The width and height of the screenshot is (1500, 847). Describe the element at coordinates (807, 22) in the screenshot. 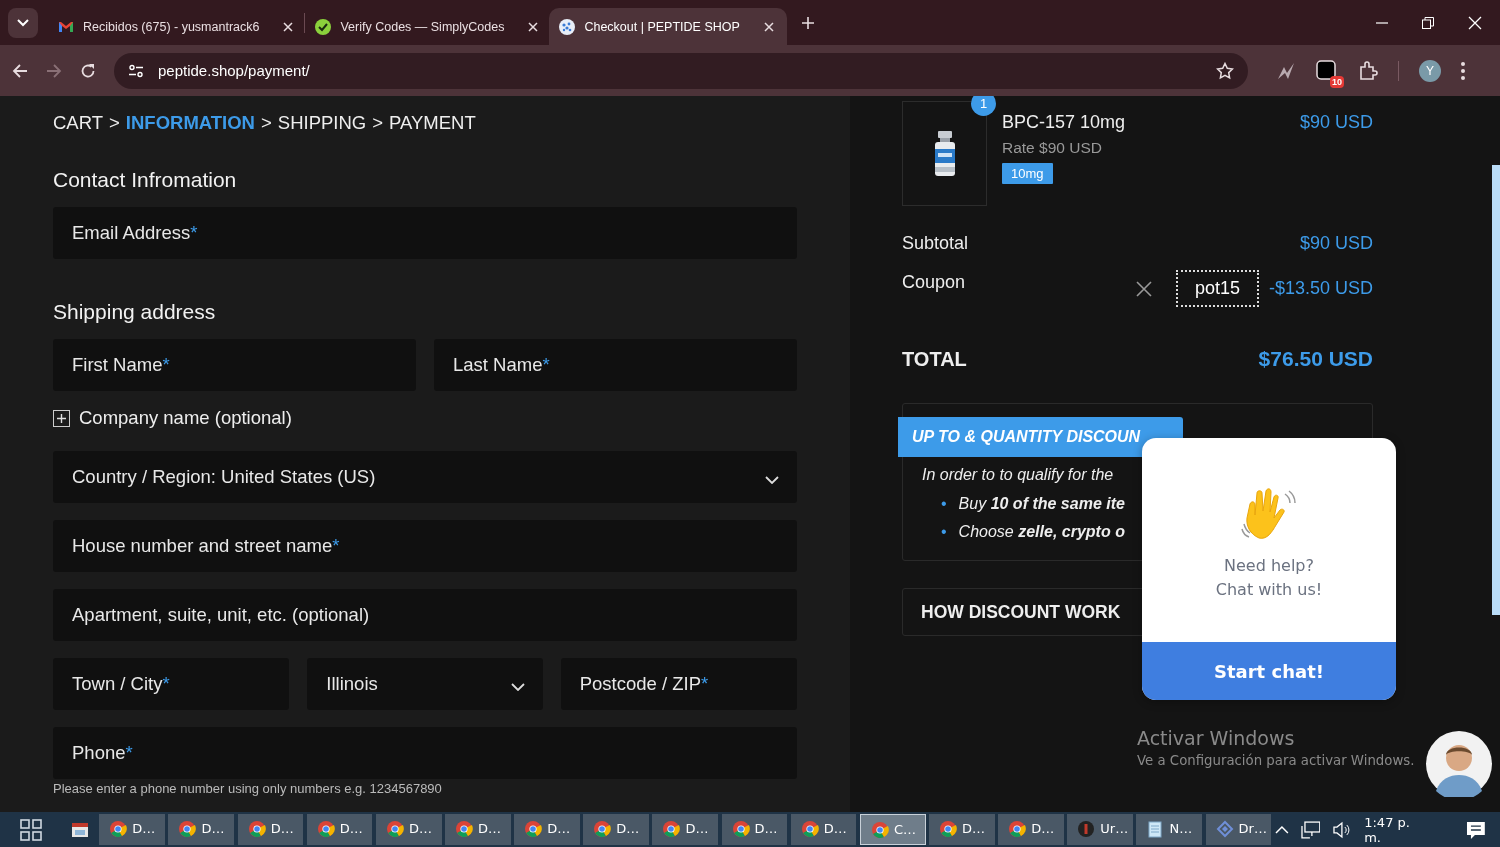

I see `new-tab-icon` at that location.